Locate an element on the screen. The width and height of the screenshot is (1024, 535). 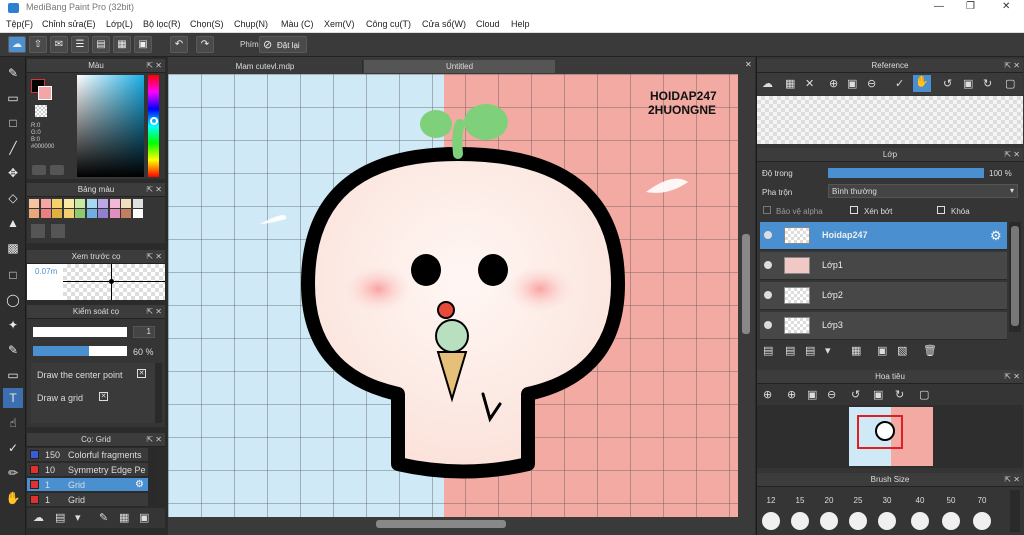
brush-list-item: 1 Grid is located at coordinates (87, 500).